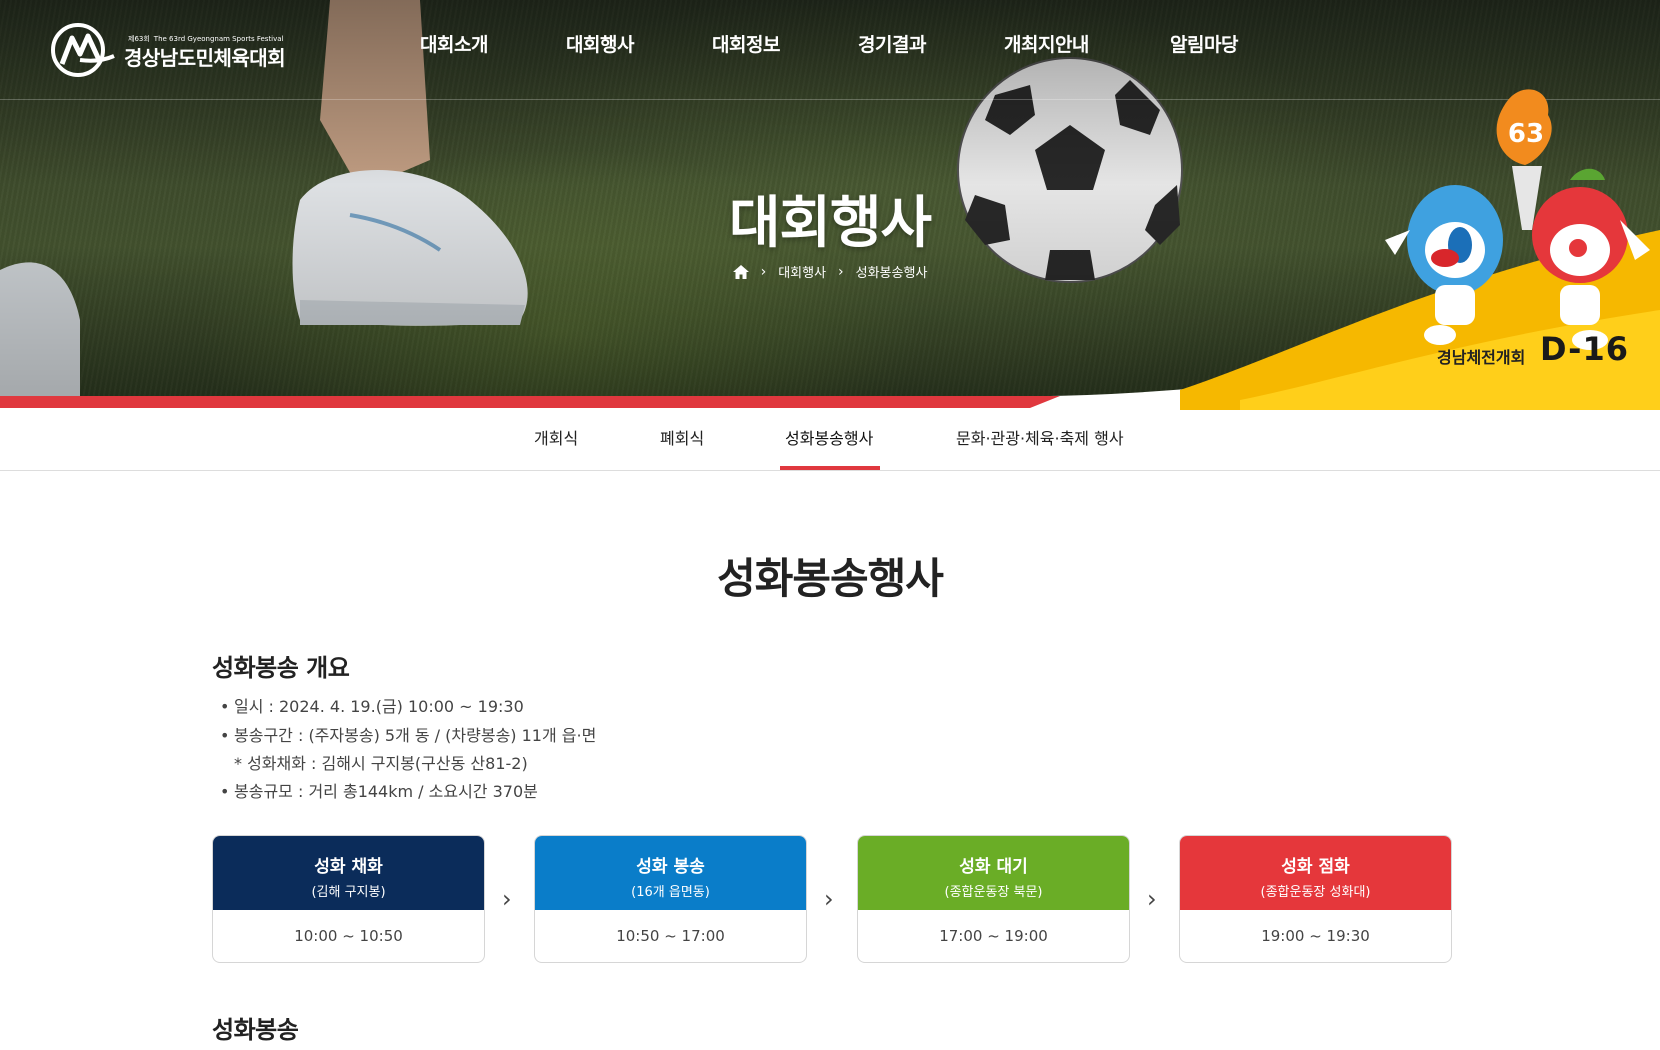 This screenshot has width=1660, height=1050. Describe the element at coordinates (1526, 134) in the screenshot. I see `svg-text: 63` at that location.